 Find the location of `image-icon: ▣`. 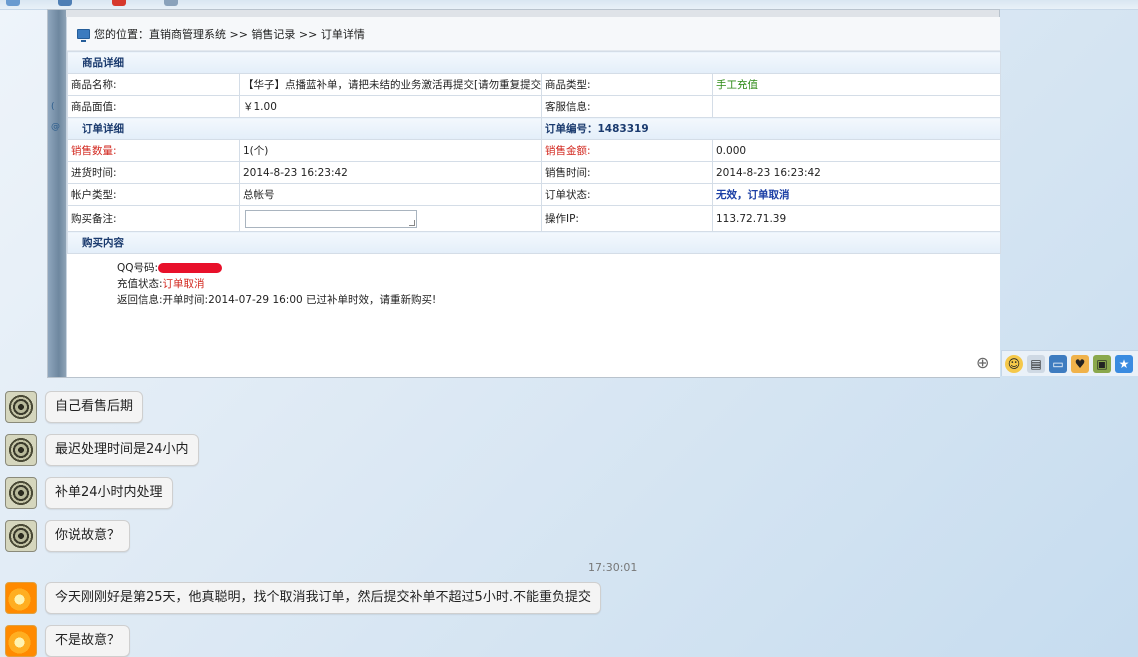

image-icon: ▣ is located at coordinates (1102, 363).